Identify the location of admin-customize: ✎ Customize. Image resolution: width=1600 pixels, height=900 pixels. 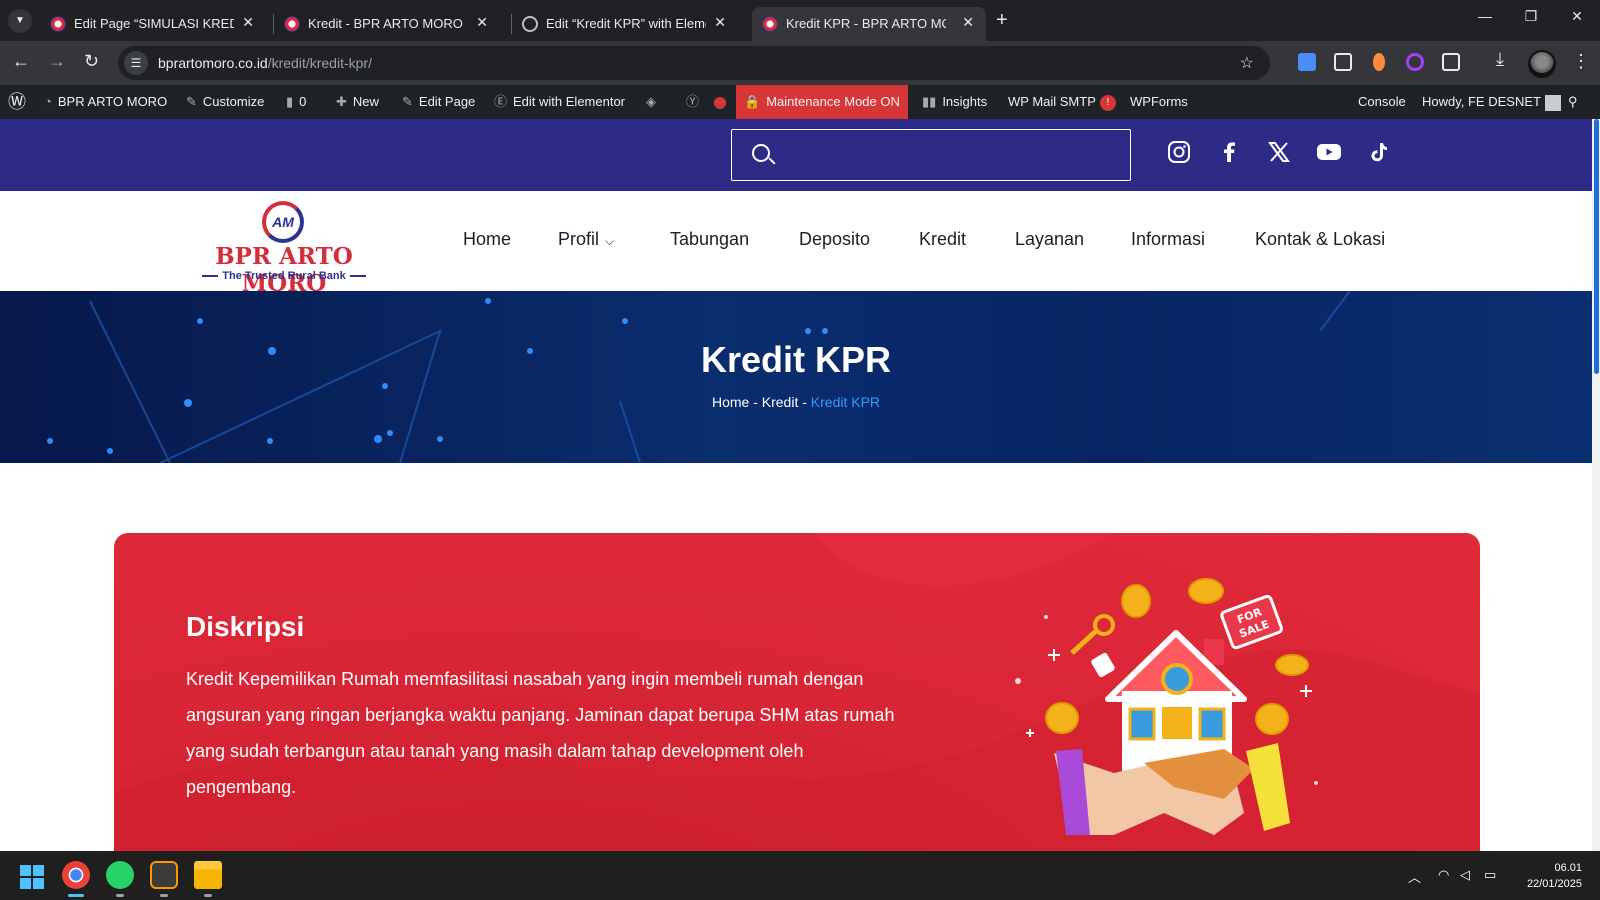
(225, 102).